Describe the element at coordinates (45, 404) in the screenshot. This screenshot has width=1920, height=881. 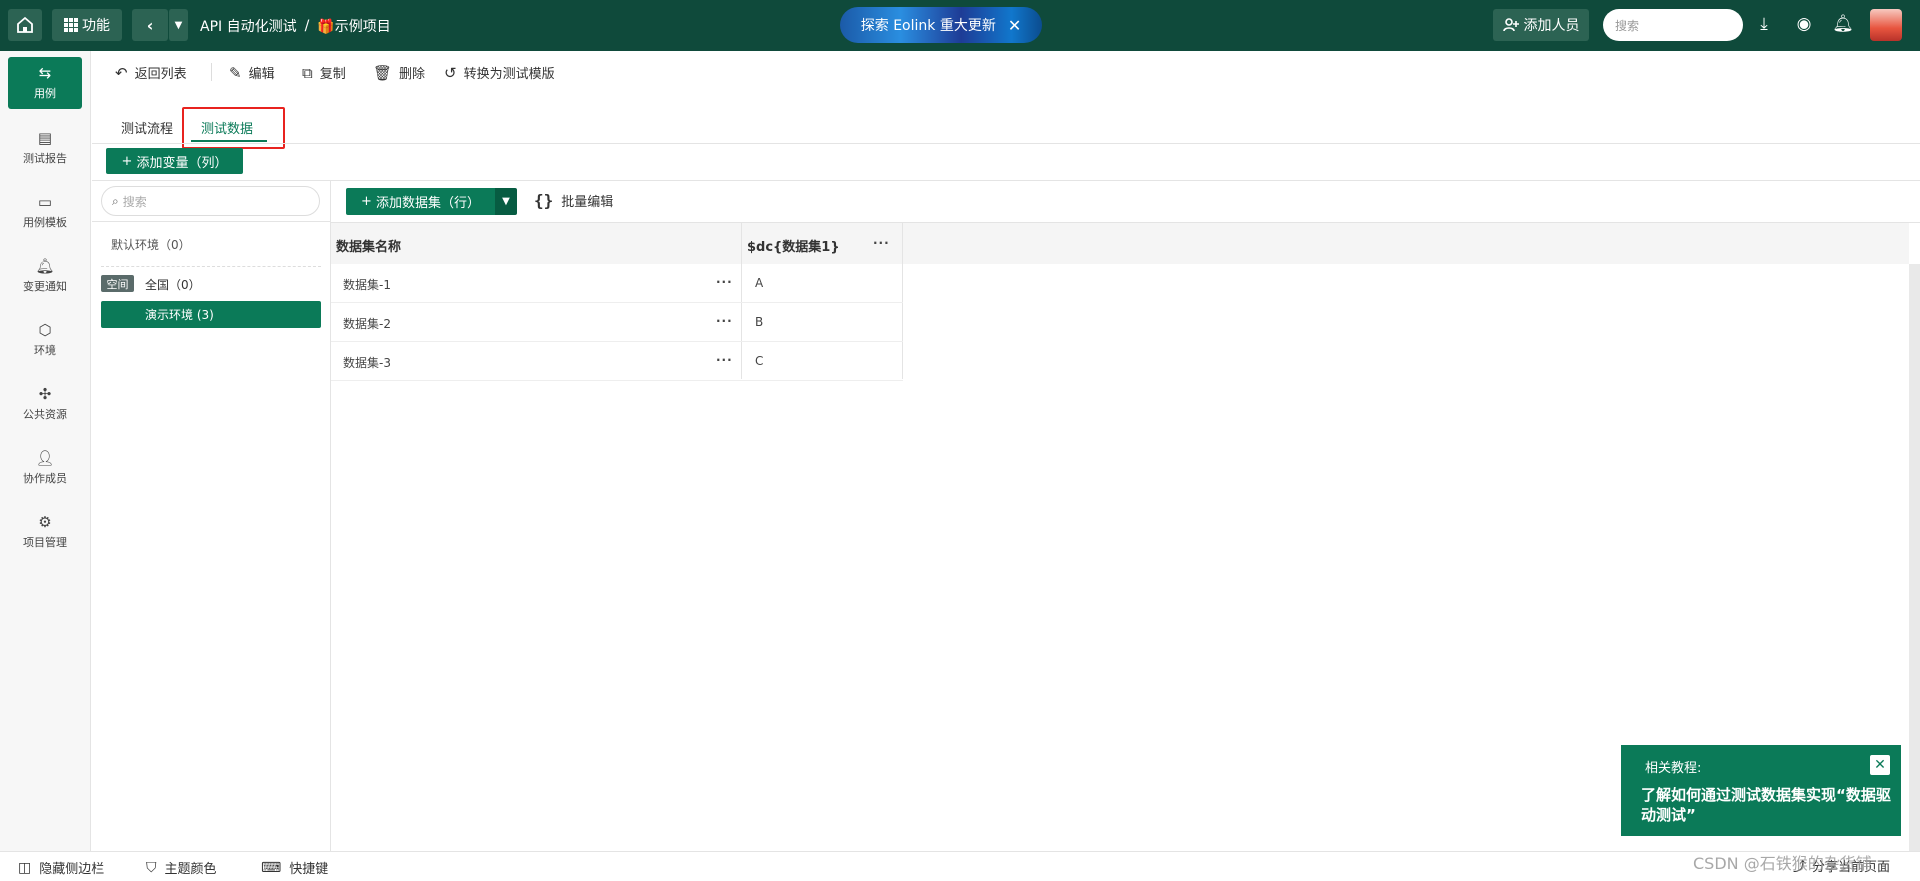
I see `sidebar-item-public-resources: ✣ 公共资源` at that location.